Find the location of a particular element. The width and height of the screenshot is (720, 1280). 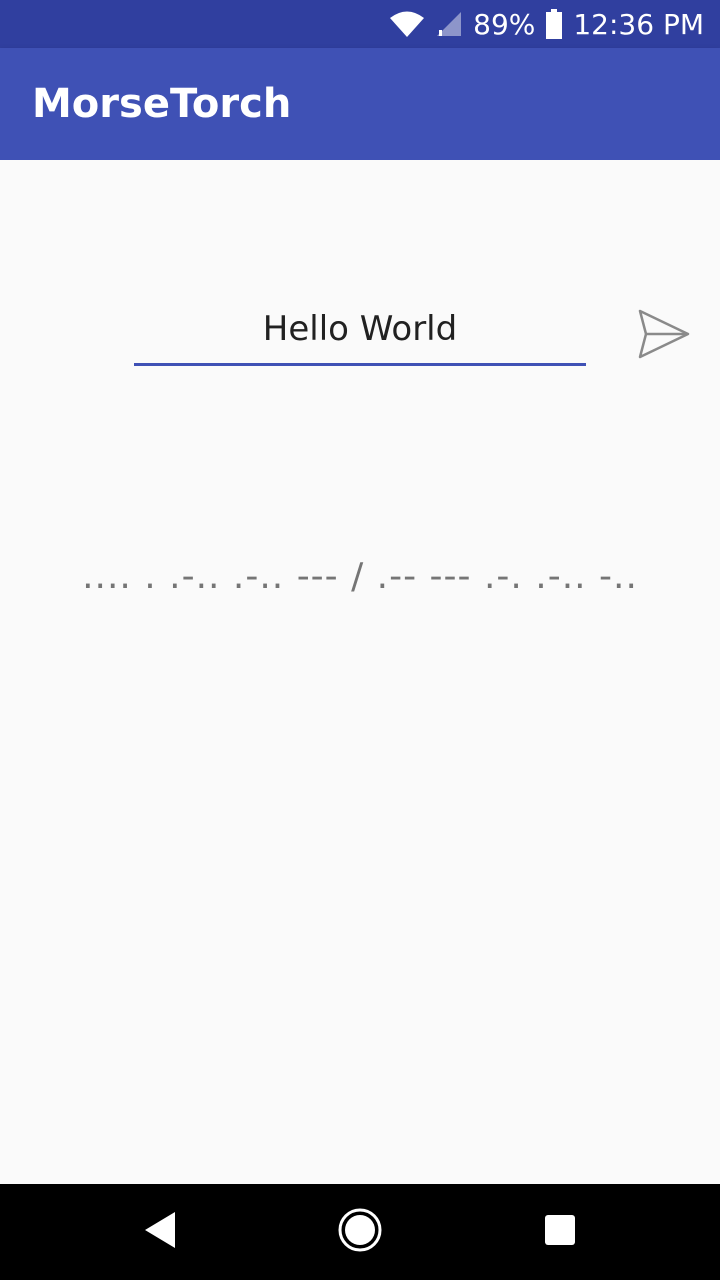

status-icons: 89% 12:36 PM is located at coordinates (546, 24).